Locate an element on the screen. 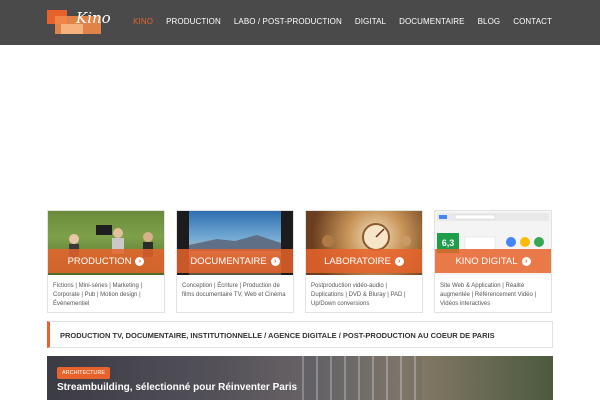  nav-item-kino: KINO is located at coordinates (143, 21).